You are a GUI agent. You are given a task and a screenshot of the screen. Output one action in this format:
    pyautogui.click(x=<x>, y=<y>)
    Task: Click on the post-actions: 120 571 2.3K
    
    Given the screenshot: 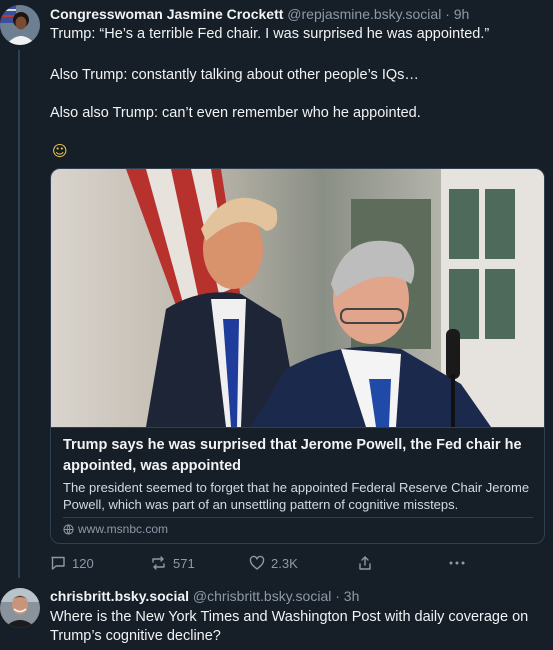 What is the action you would take?
    pyautogui.click(x=260, y=565)
    